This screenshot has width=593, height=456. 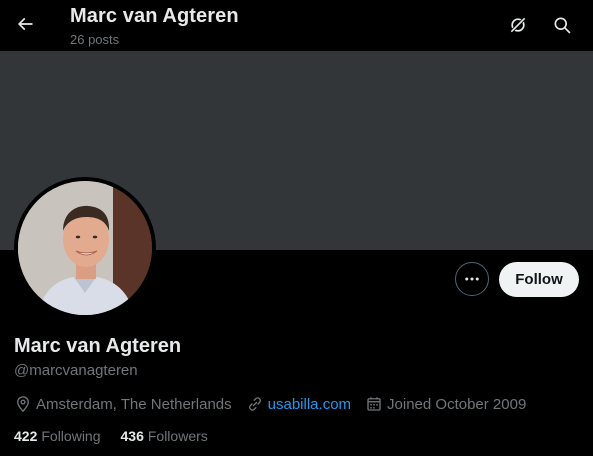 What do you see at coordinates (374, 404) in the screenshot?
I see `calendar-icon` at bounding box center [374, 404].